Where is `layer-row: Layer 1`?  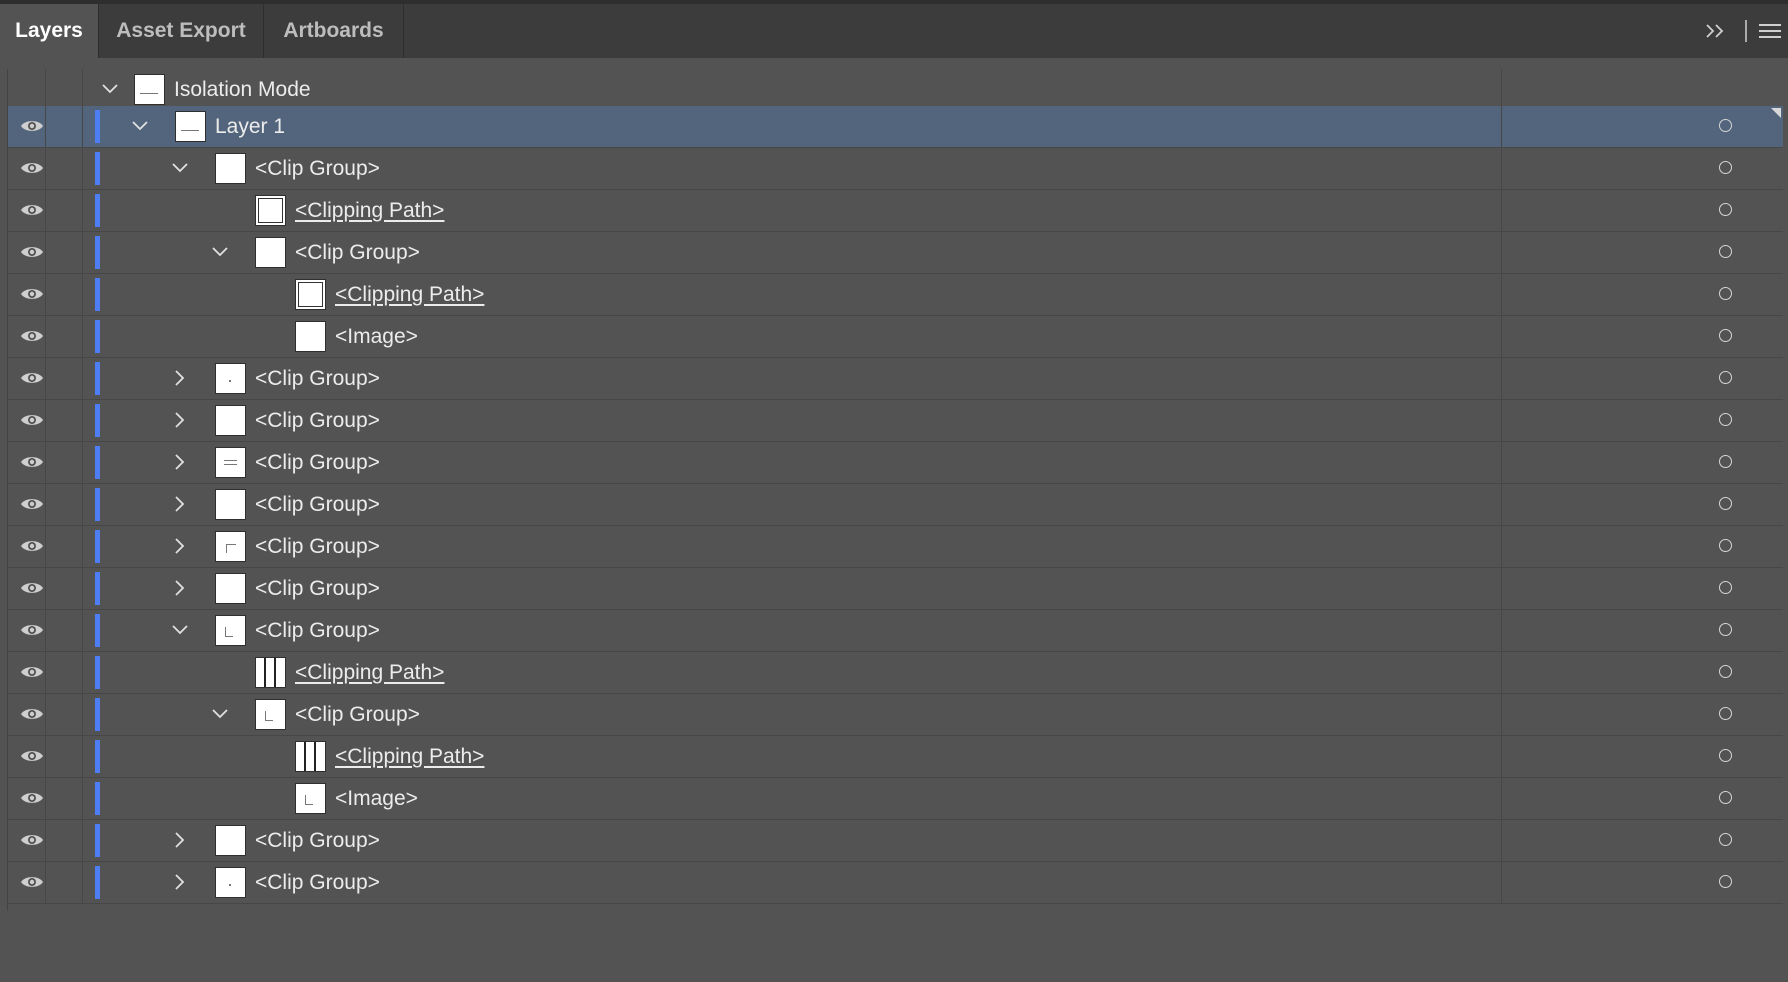 layer-row: Layer 1 is located at coordinates (895, 127).